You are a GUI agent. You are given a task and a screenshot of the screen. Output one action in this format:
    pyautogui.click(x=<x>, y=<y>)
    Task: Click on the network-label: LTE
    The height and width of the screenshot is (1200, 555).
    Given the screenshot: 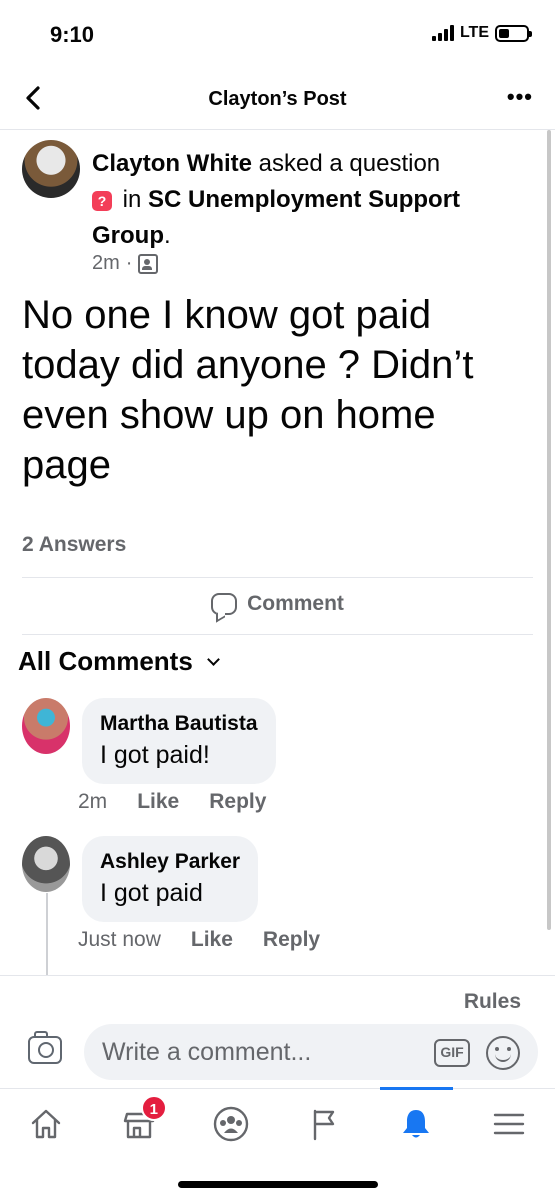 What is the action you would take?
    pyautogui.click(x=474, y=32)
    